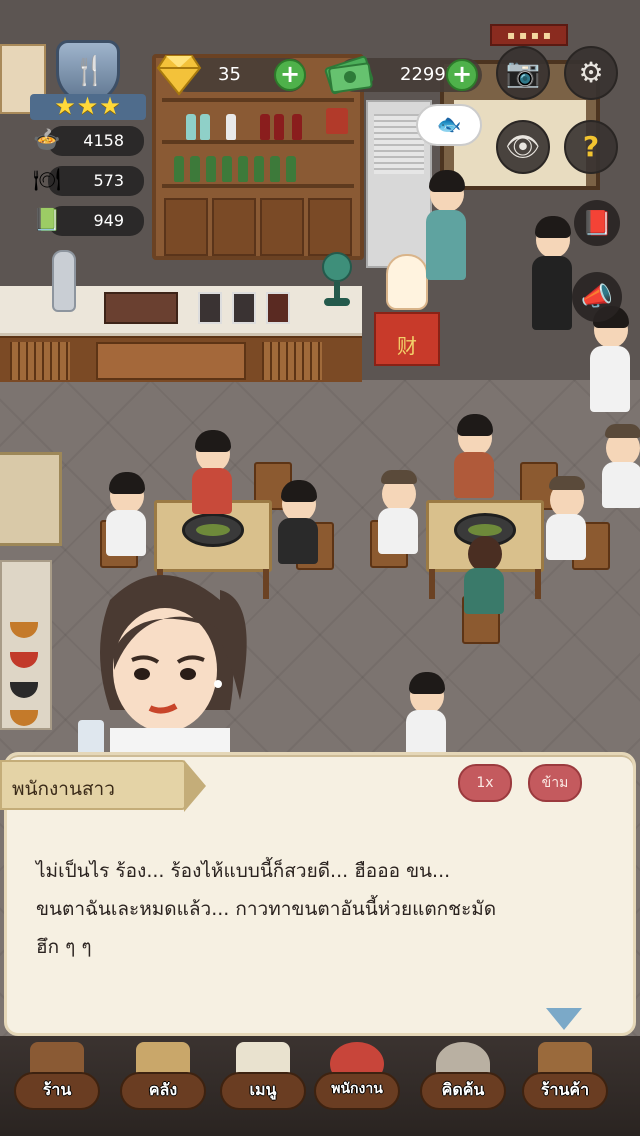 This screenshot has height=1136, width=640. I want to click on settings-button: ⚙, so click(591, 73).